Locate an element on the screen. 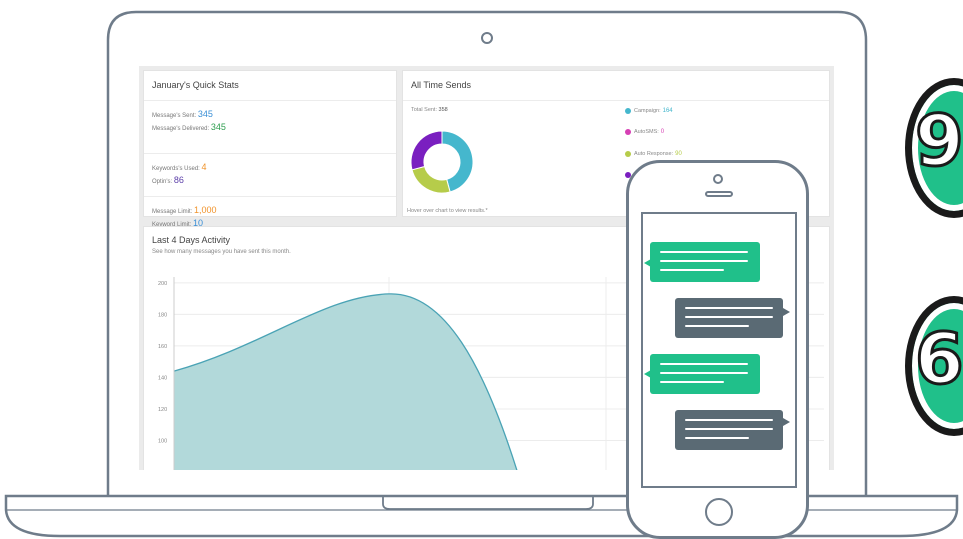 The height and width of the screenshot is (539, 963). area-fill is located at coordinates (345, 381).